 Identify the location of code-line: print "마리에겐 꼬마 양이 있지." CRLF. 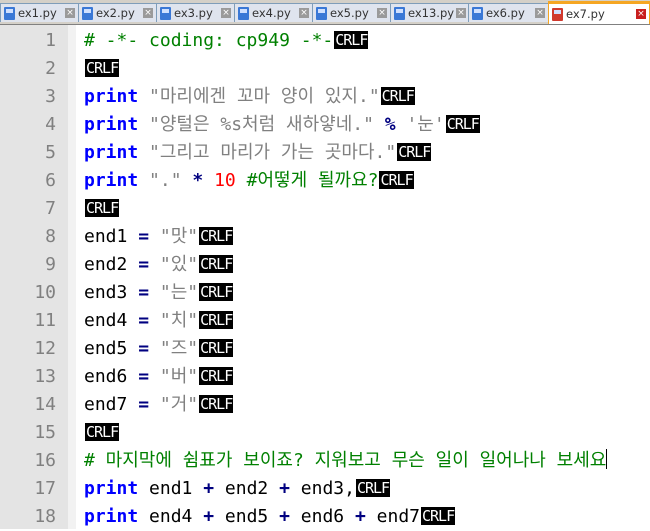
(249, 97).